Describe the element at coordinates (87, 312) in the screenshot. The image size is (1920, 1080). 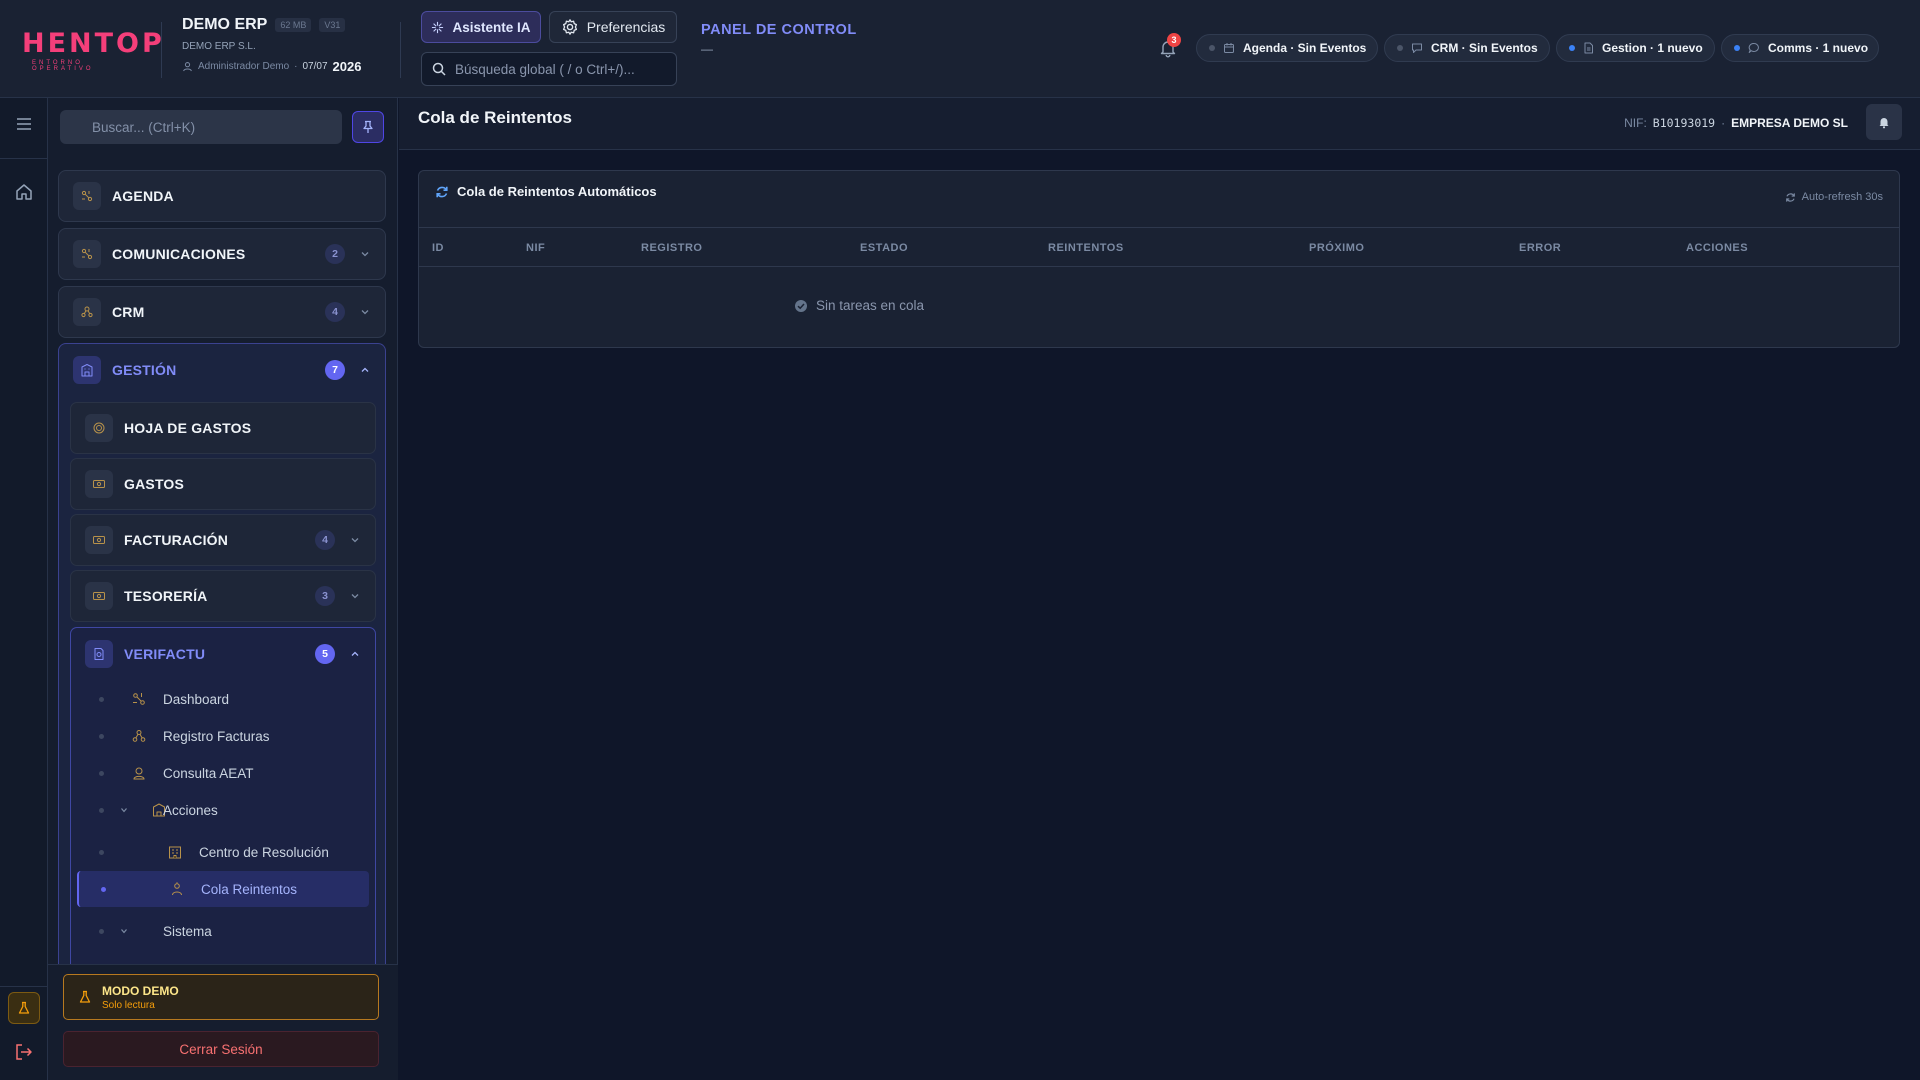
I see `crm-module-icon` at that location.